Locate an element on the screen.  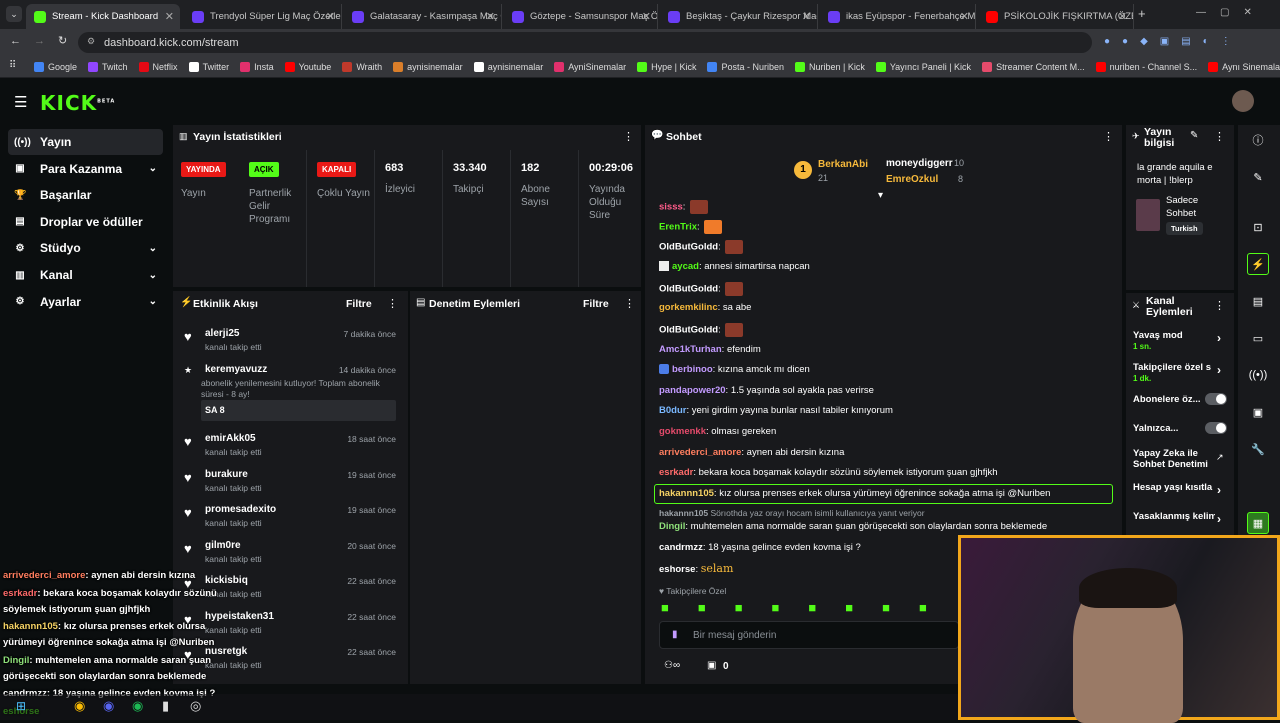
chat-username: gokmenkk is located at coordinates (682, 431).